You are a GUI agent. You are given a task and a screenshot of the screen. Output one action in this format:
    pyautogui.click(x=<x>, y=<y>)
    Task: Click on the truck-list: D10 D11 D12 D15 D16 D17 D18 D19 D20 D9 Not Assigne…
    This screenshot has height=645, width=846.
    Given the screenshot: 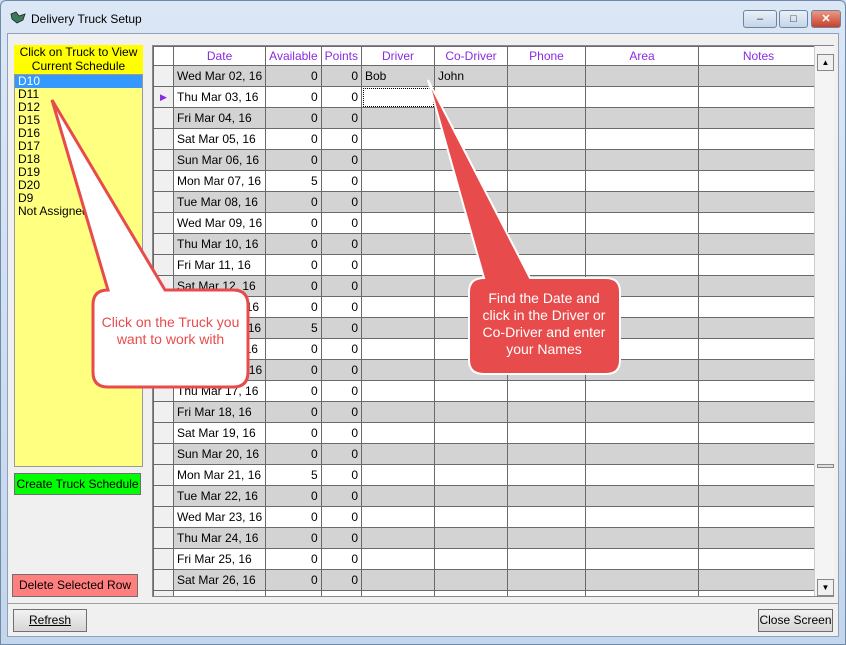 What is the action you would take?
    pyautogui.click(x=78, y=270)
    